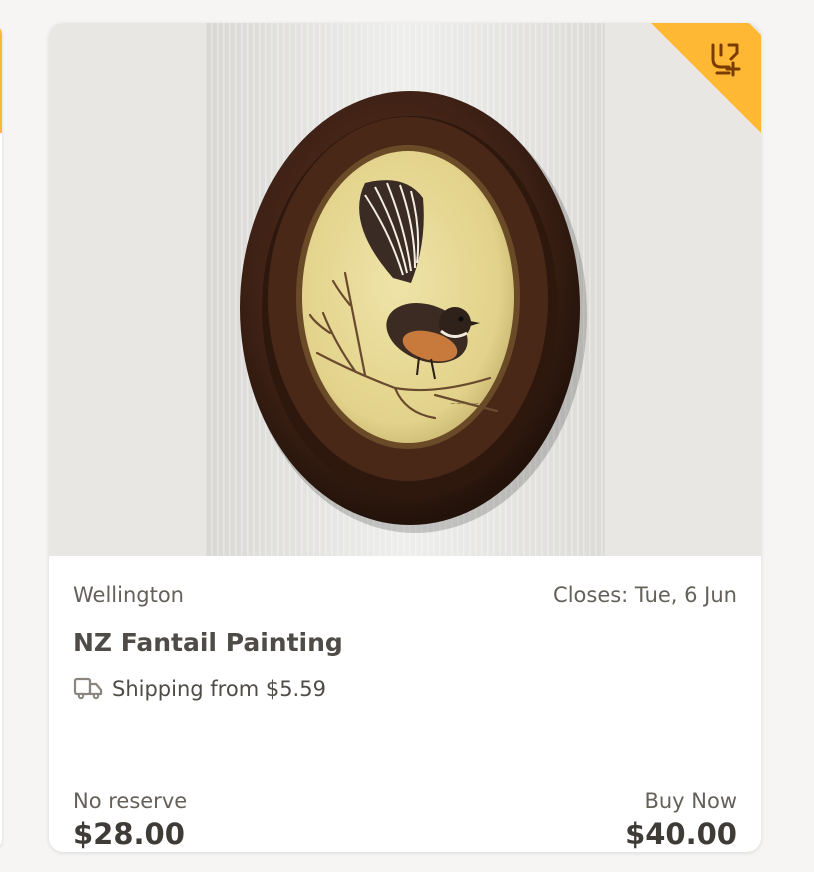  I want to click on previous-card-edge, so click(1, 437).